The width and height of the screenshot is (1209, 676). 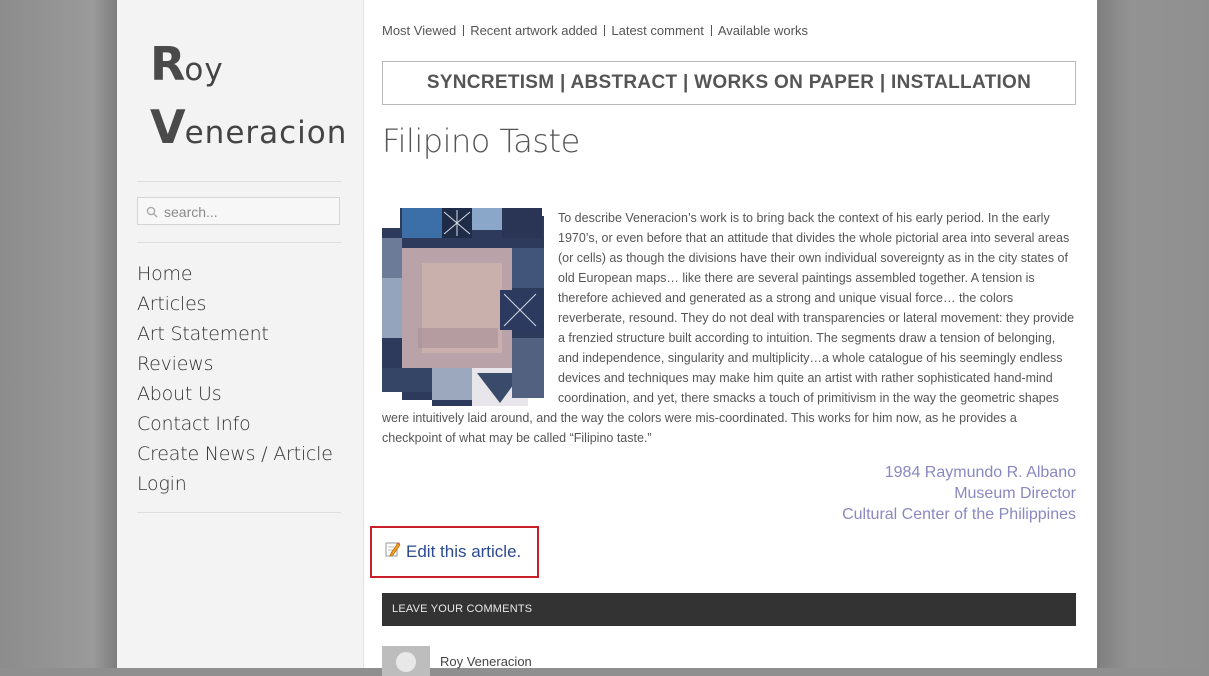 I want to click on nav-item-home: Home, so click(x=235, y=275).